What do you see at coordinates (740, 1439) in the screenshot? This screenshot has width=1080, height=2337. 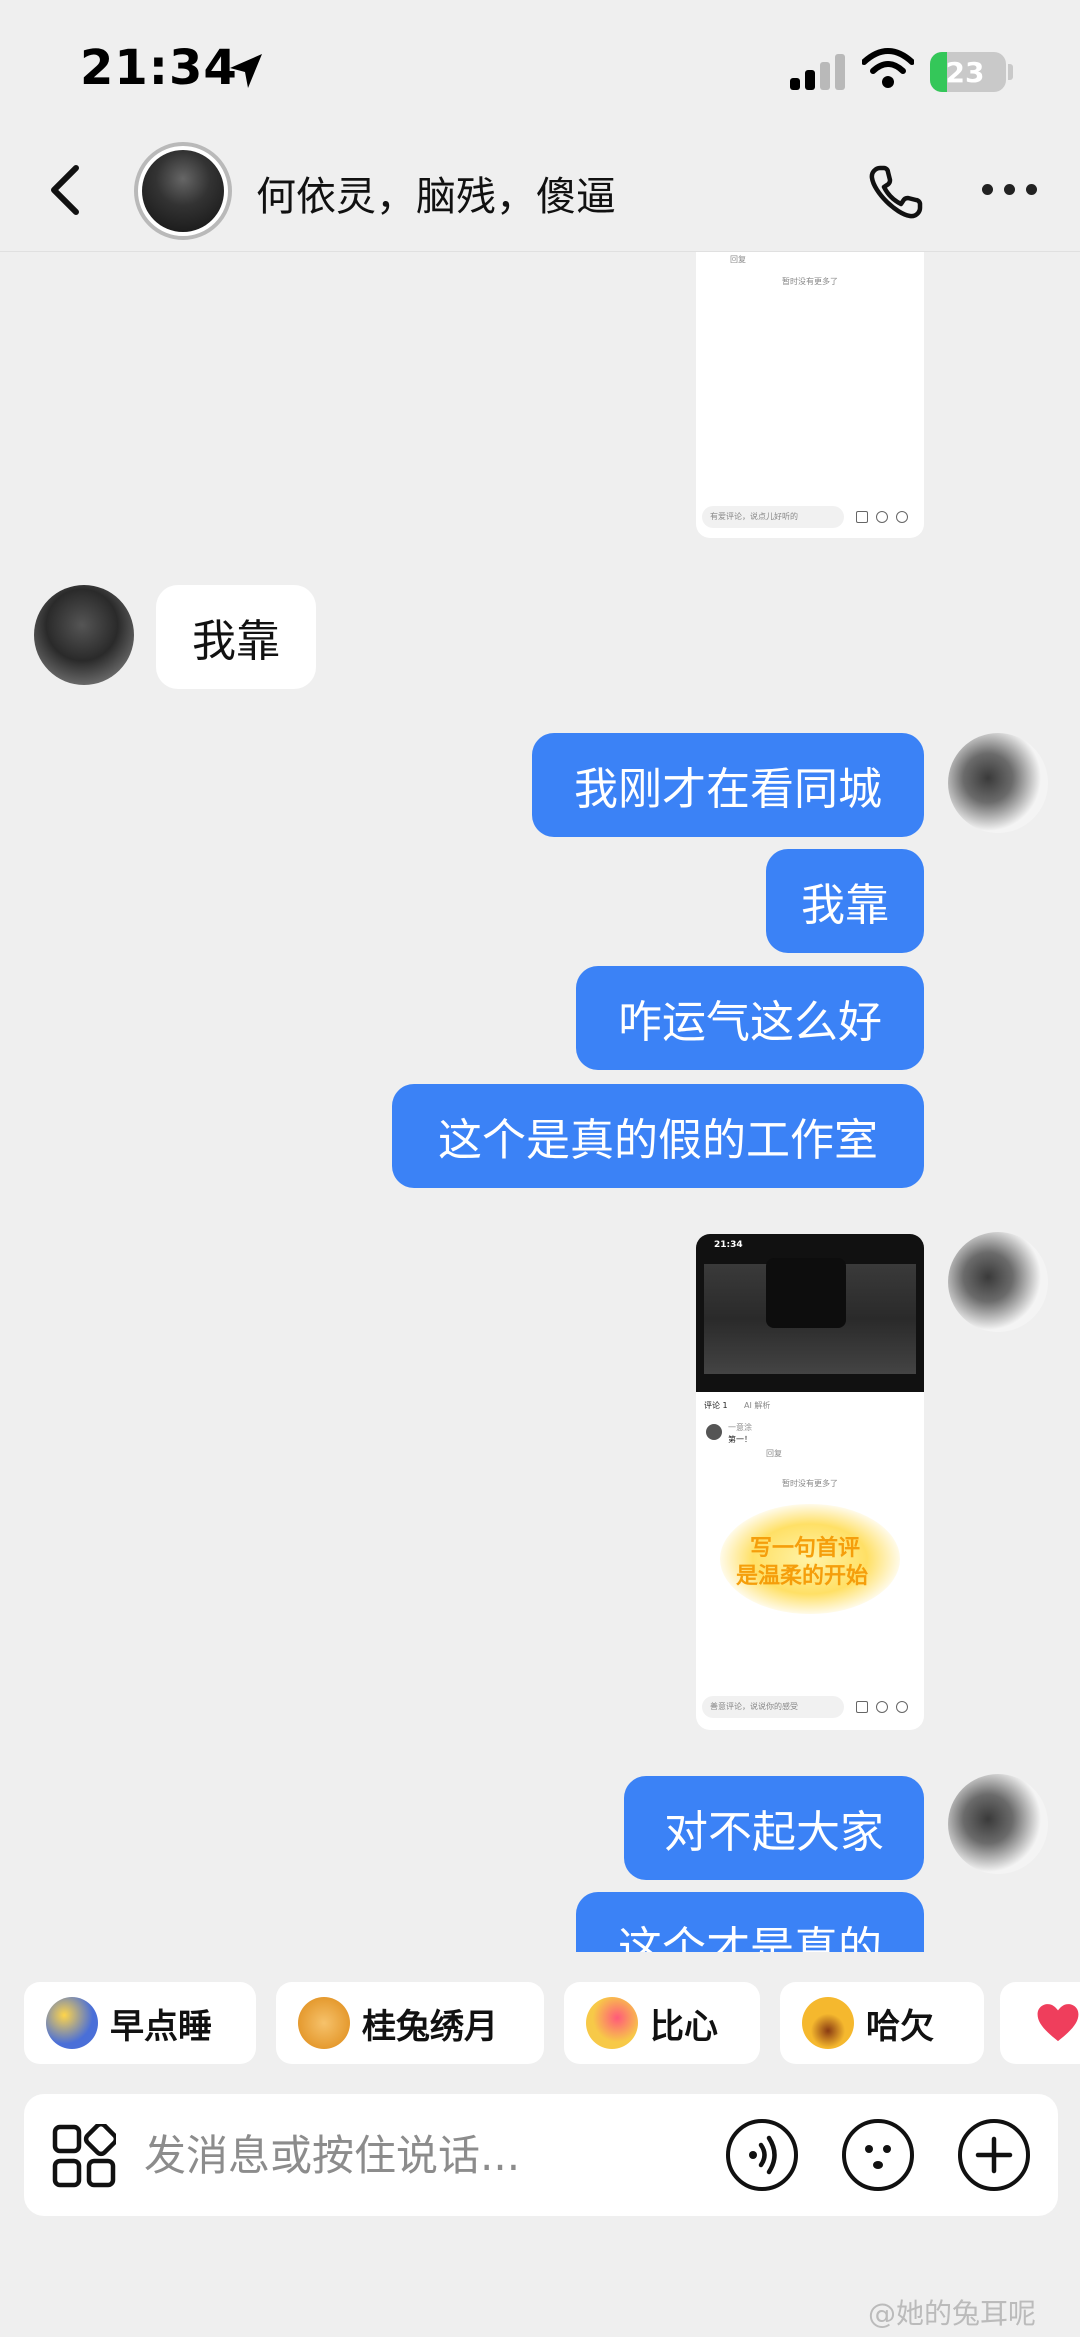 I see `shot-comment: 第一！` at bounding box center [740, 1439].